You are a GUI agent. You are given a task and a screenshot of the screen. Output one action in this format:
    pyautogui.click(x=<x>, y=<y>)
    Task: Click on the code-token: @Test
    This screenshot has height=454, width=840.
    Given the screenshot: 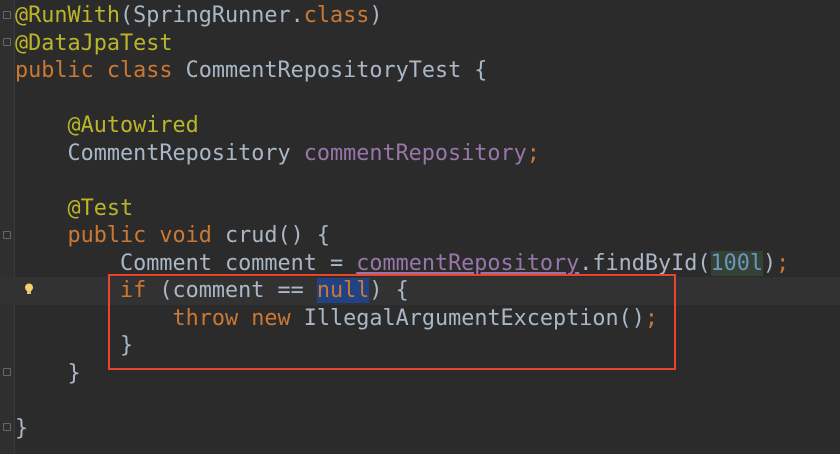 What is the action you would take?
    pyautogui.click(x=100, y=208)
    